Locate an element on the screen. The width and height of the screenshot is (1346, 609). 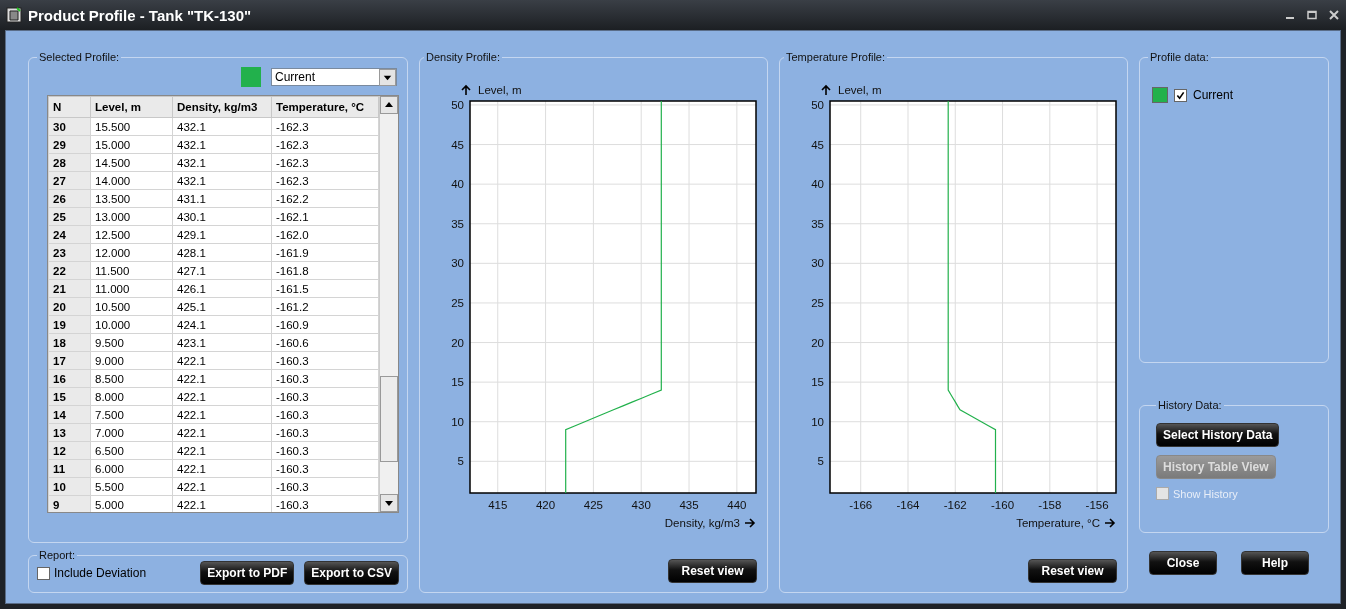
scroll-down-icon is located at coordinates (389, 503).